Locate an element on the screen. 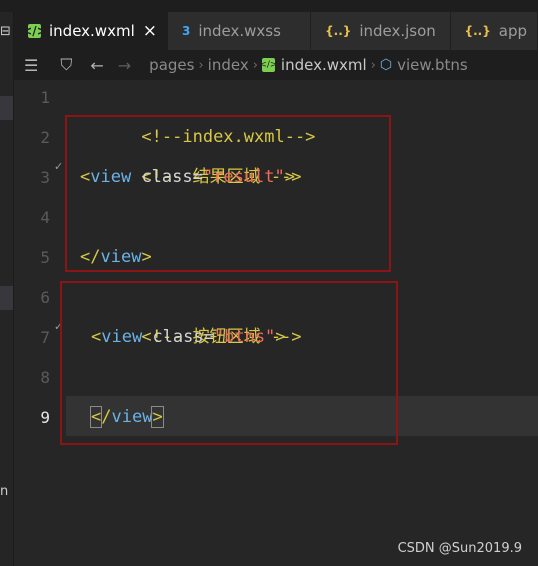 The width and height of the screenshot is (538, 566). tab-index-wxss: 3 index.wxss is located at coordinates (239, 31).